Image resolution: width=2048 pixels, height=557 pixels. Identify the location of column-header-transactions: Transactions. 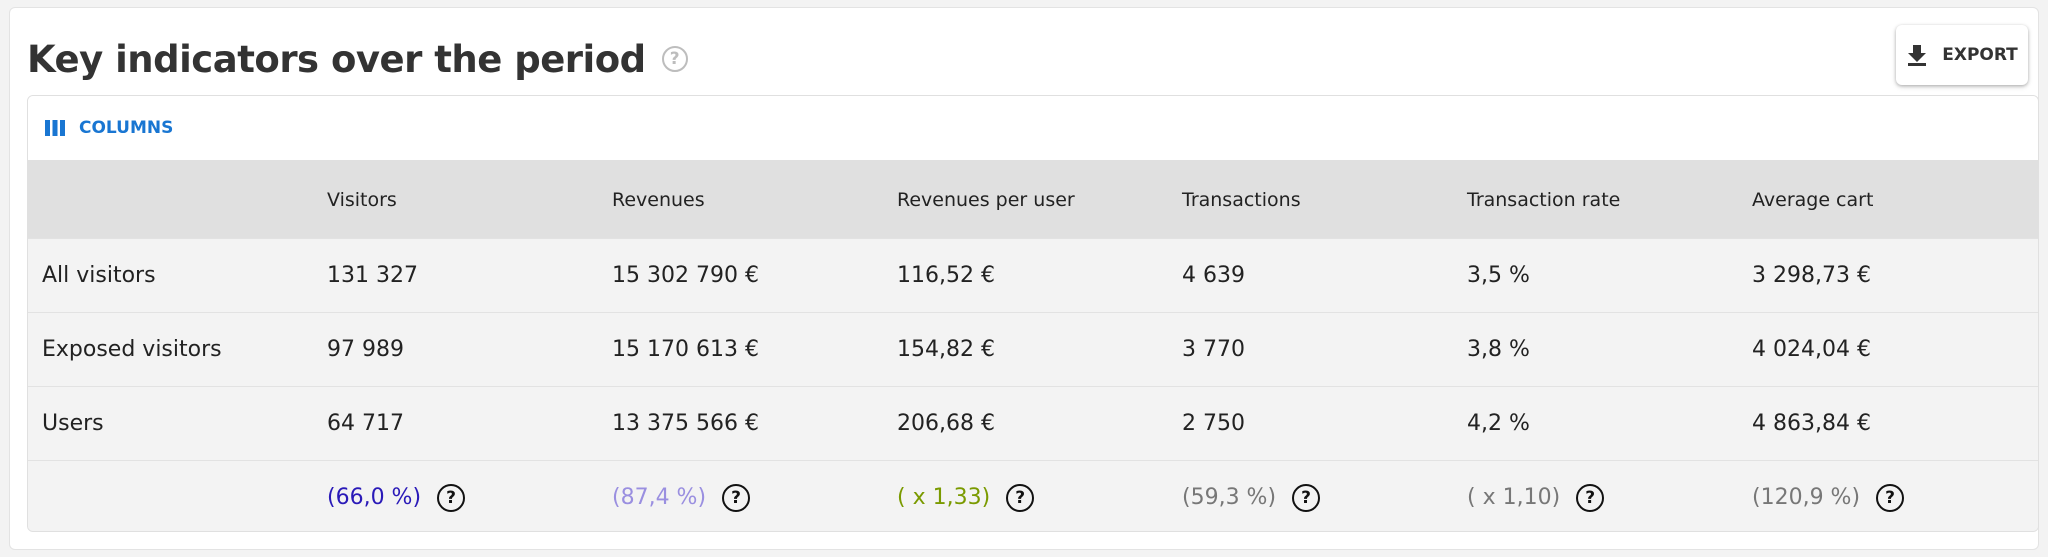
(1310, 200).